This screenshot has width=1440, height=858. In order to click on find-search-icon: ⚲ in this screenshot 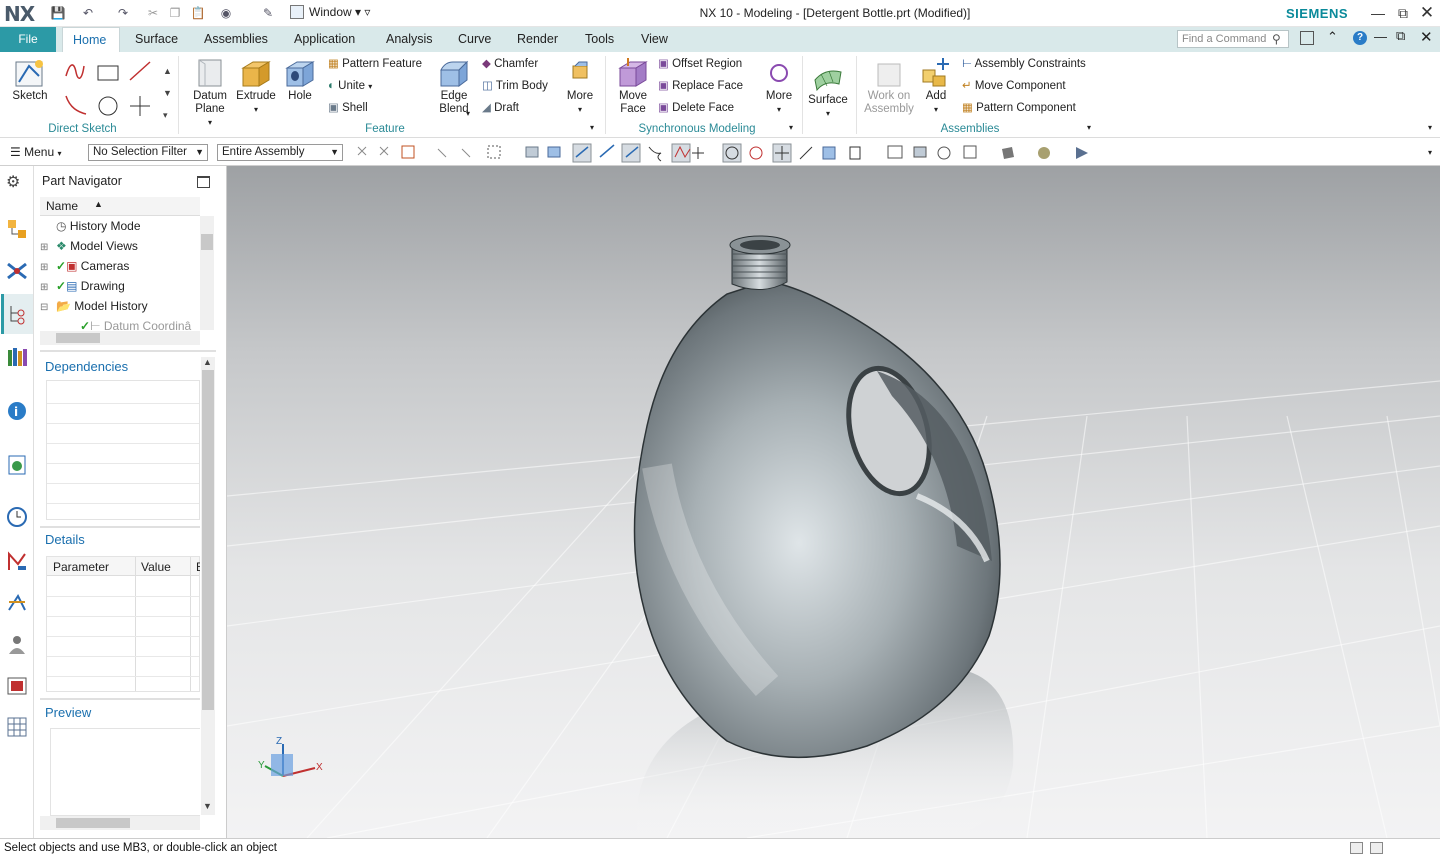, I will do `click(1276, 39)`.